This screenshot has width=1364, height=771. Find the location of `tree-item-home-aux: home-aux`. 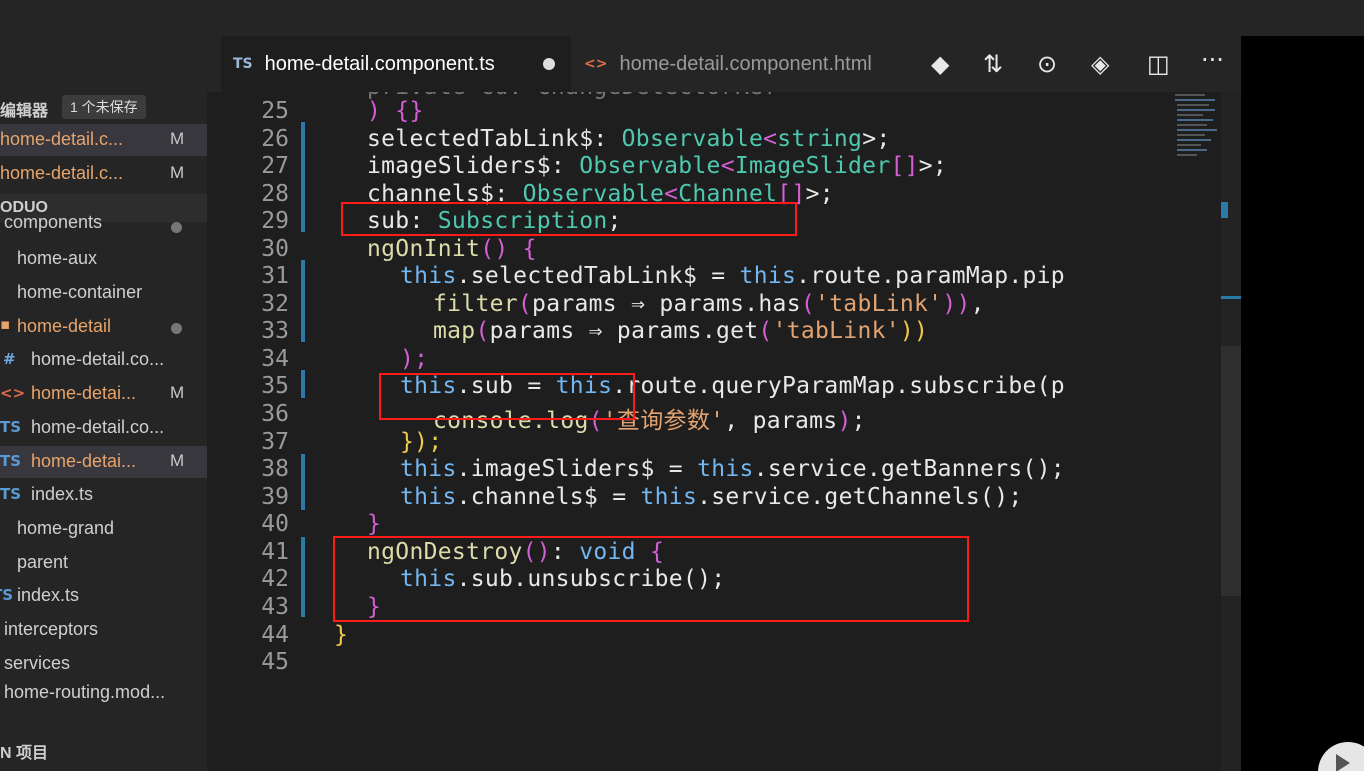

tree-item-home-aux: home-aux is located at coordinates (103, 259).